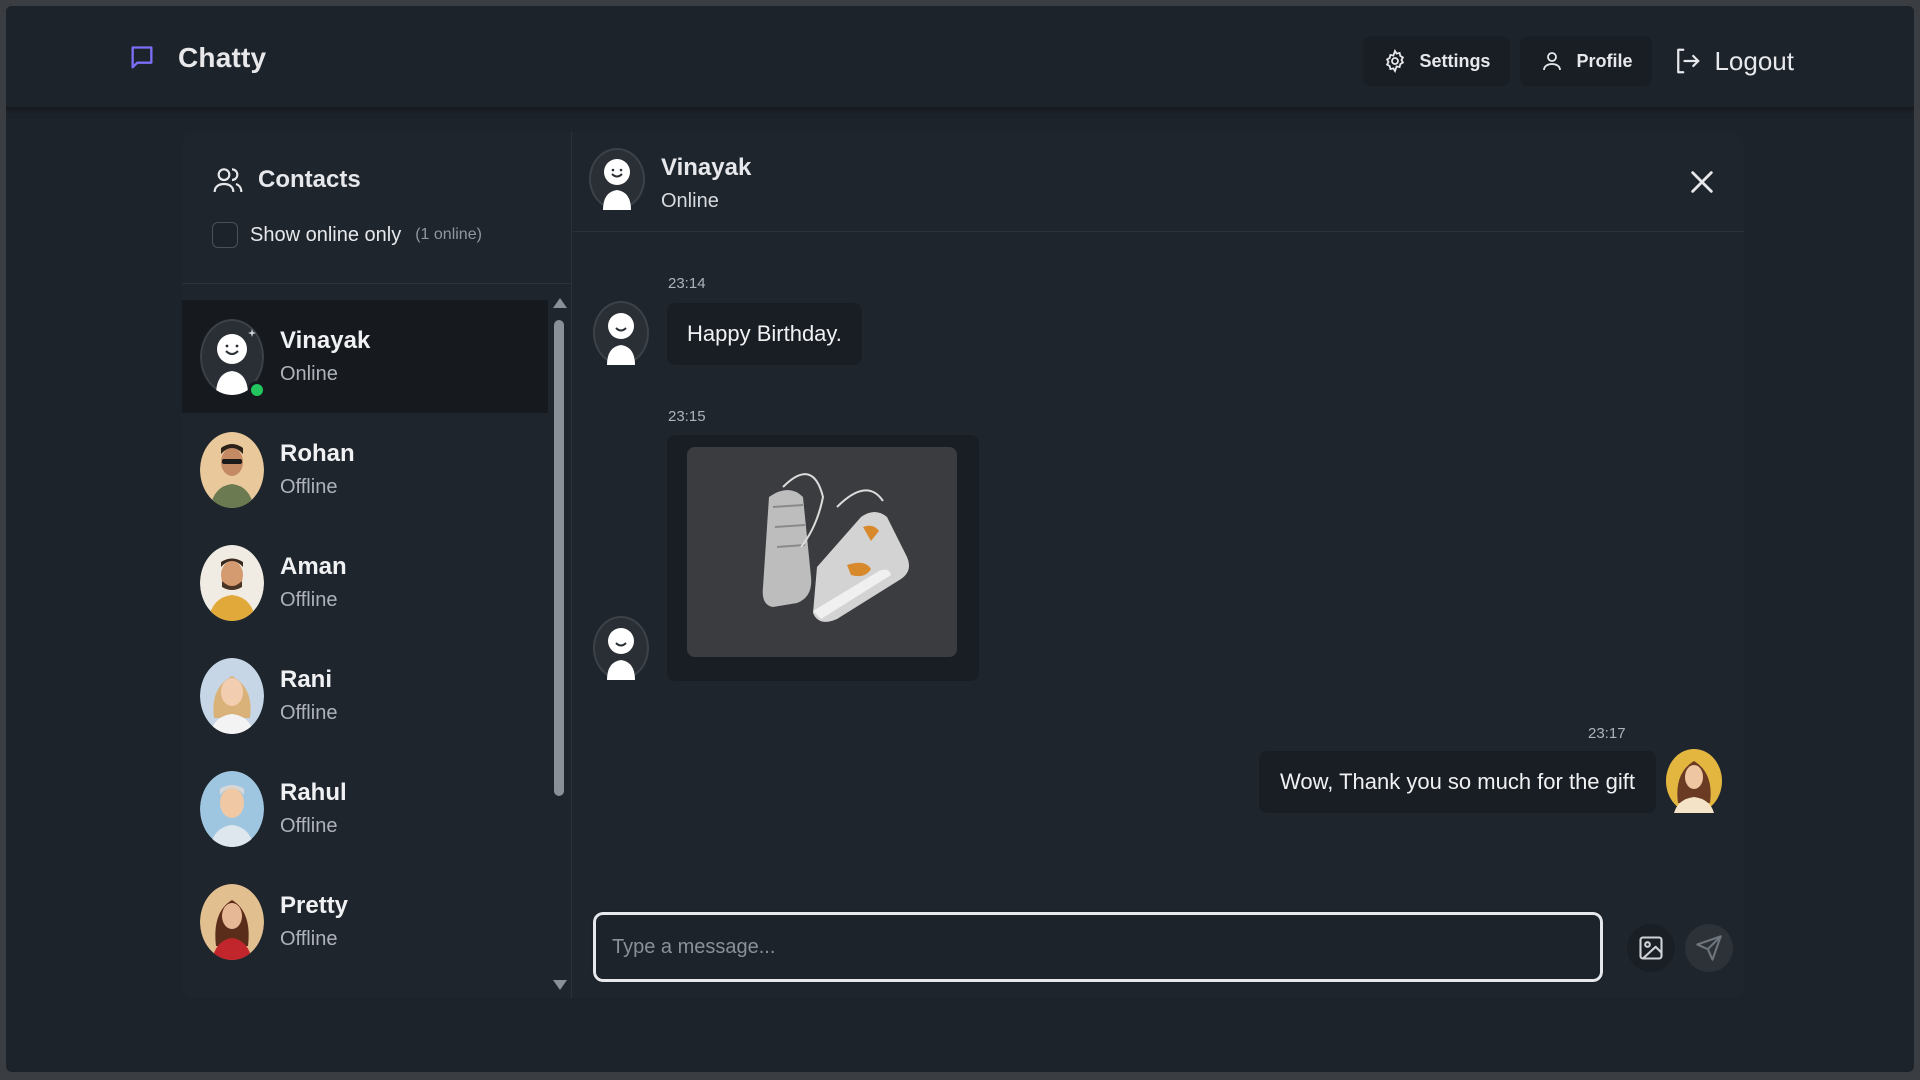 This screenshot has height=1080, width=1920. What do you see at coordinates (325, 356) in the screenshot?
I see `contact-info: Vinayak Online` at bounding box center [325, 356].